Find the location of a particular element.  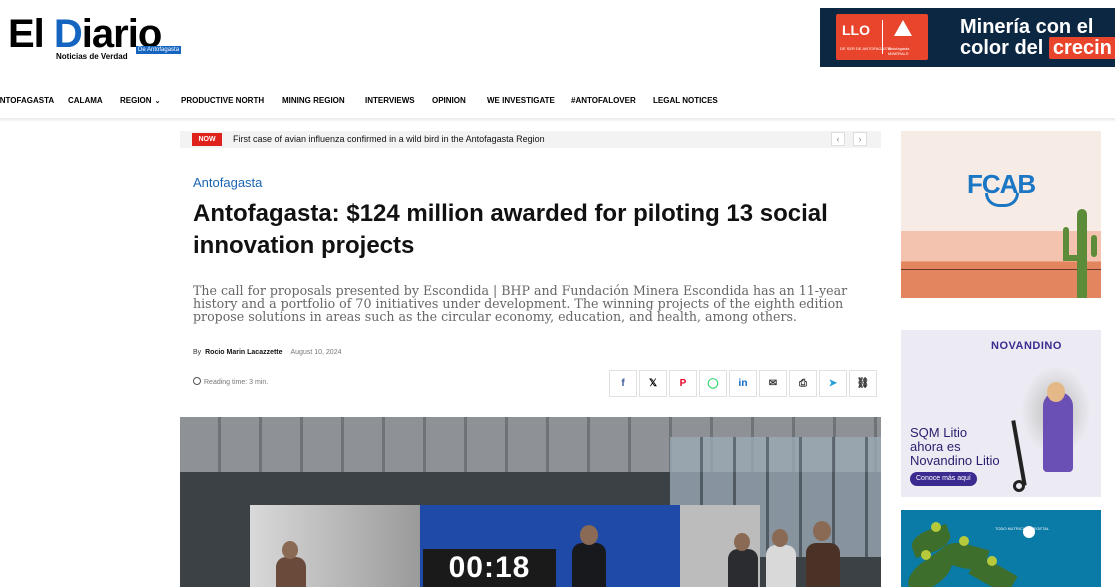

linkedin-share-button: in is located at coordinates (743, 383).